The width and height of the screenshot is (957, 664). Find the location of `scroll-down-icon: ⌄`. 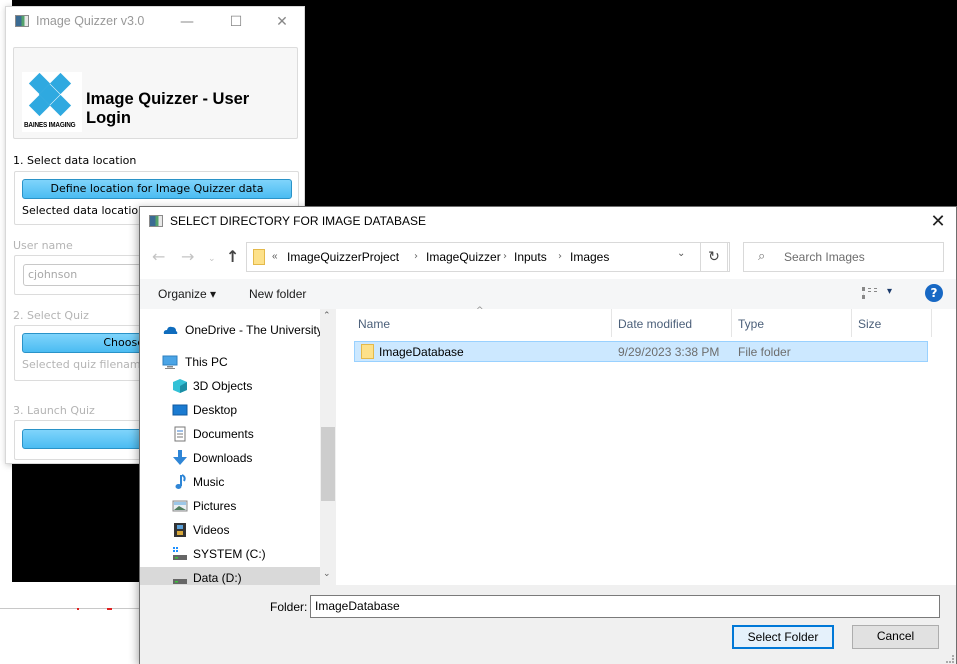

scroll-down-icon: ⌄ is located at coordinates (327, 574).